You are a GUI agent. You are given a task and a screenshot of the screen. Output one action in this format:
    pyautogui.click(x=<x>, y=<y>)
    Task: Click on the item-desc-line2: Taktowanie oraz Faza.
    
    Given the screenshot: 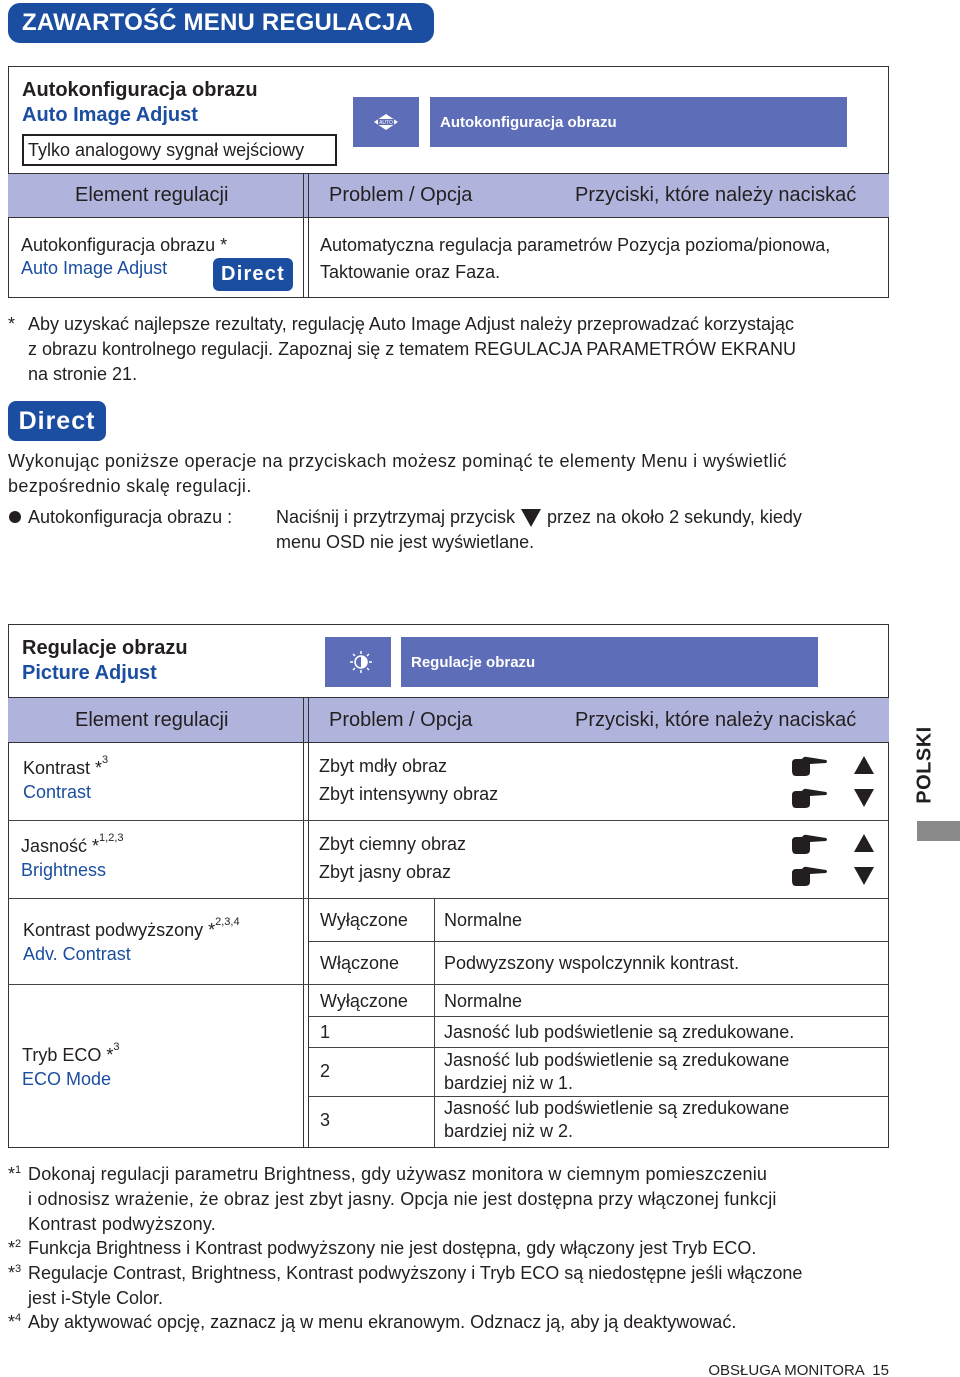 What is the action you would take?
    pyautogui.click(x=410, y=272)
    